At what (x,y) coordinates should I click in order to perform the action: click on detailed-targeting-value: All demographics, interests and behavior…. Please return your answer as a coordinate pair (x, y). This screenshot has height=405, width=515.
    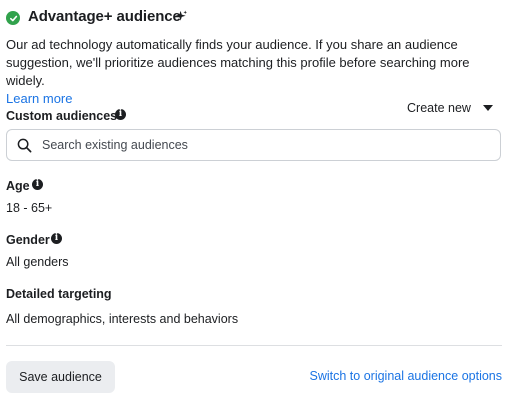
    Looking at the image, I should click on (122, 319).